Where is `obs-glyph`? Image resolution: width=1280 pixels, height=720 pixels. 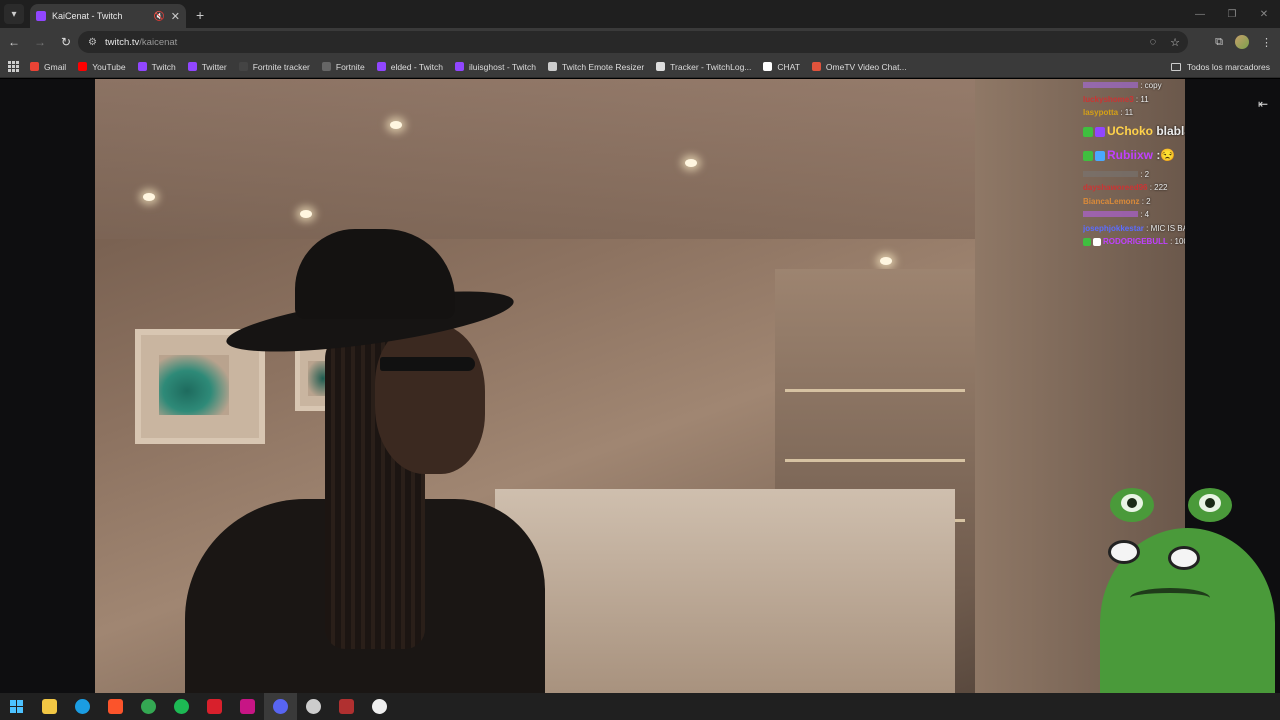 obs-glyph is located at coordinates (313, 706).